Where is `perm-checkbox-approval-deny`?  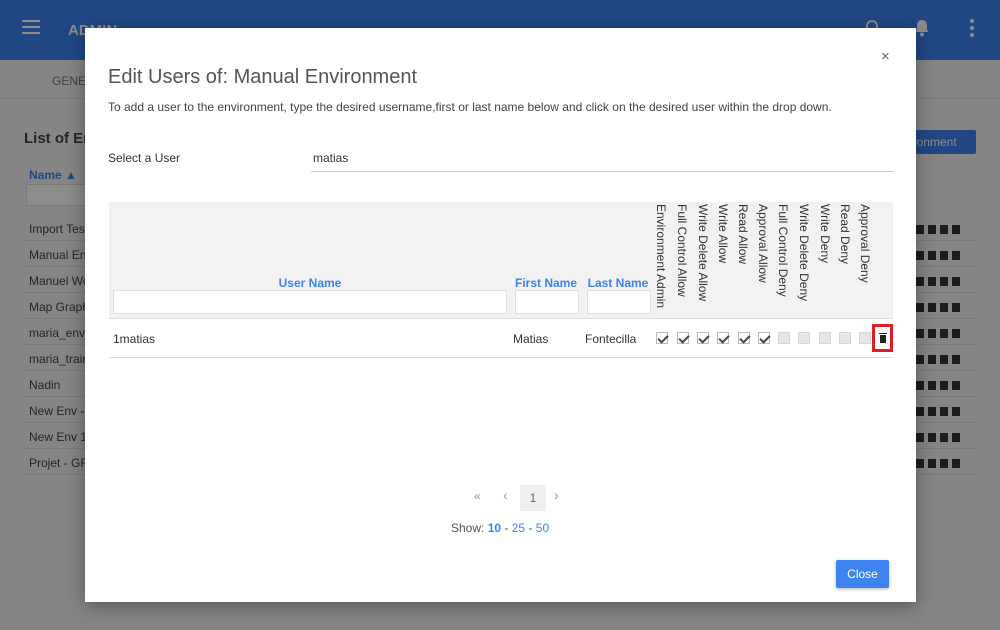 perm-checkbox-approval-deny is located at coordinates (865, 338).